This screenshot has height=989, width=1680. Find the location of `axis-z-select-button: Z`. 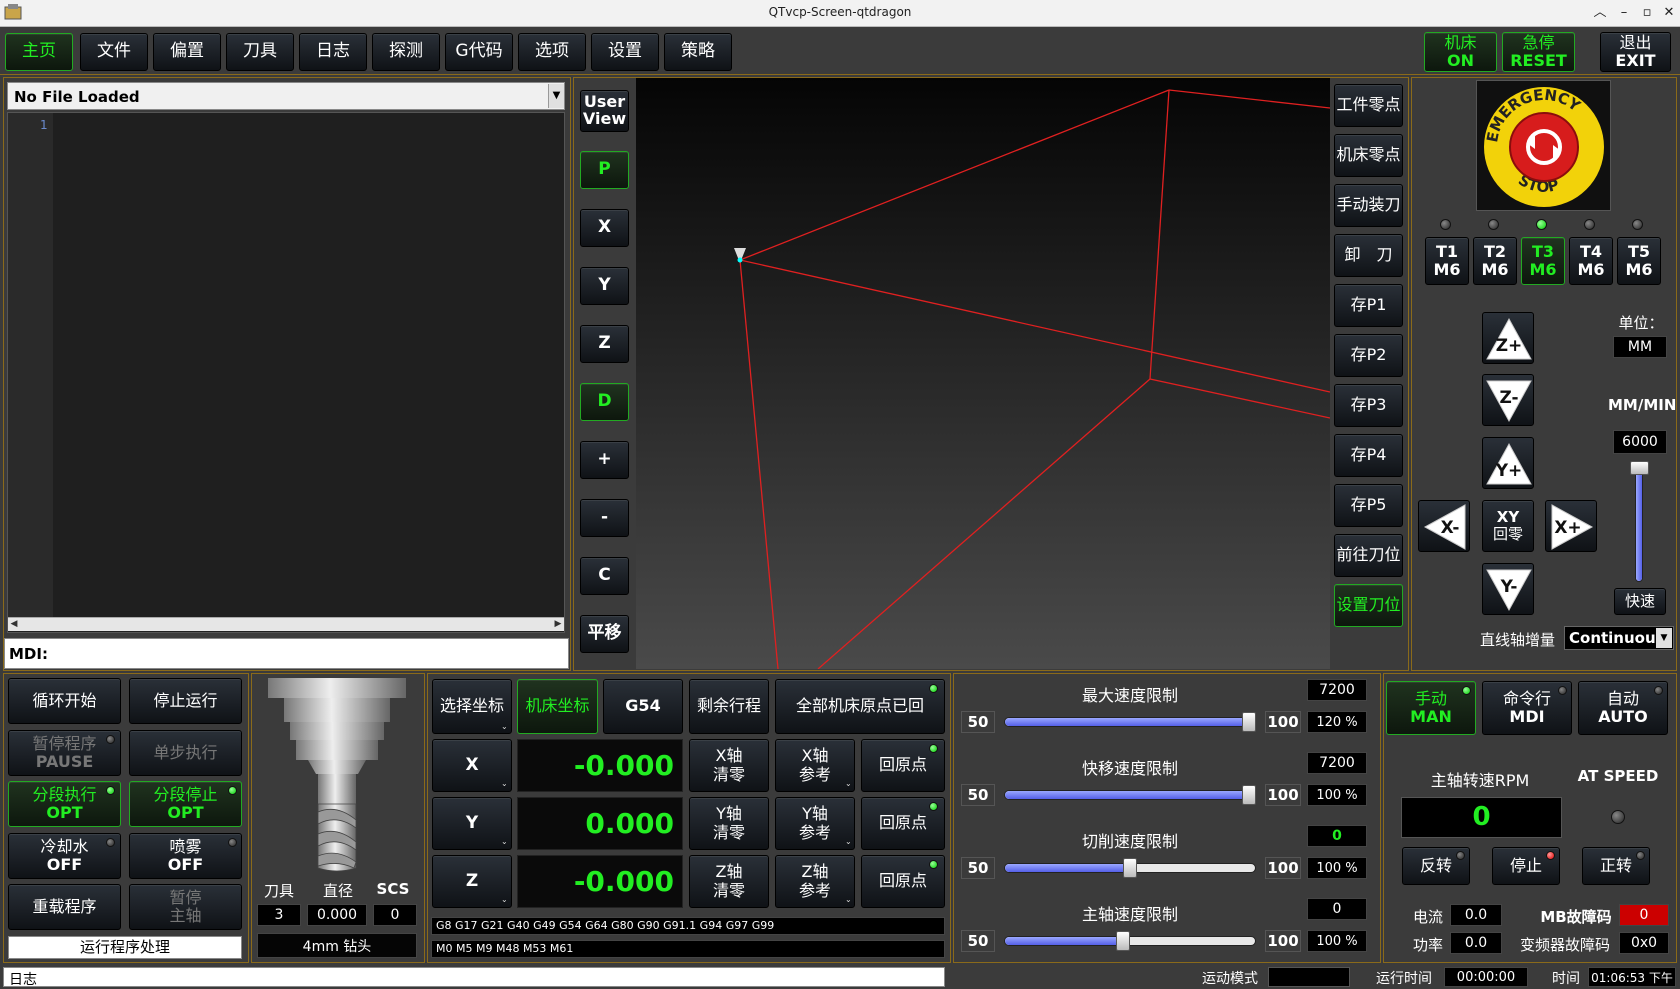

axis-z-select-button: Z is located at coordinates (472, 881).